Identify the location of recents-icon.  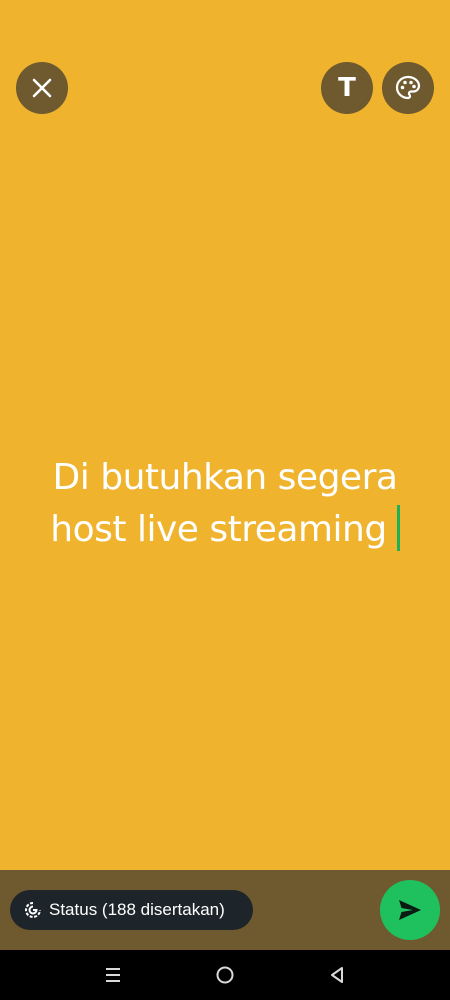
(113, 975).